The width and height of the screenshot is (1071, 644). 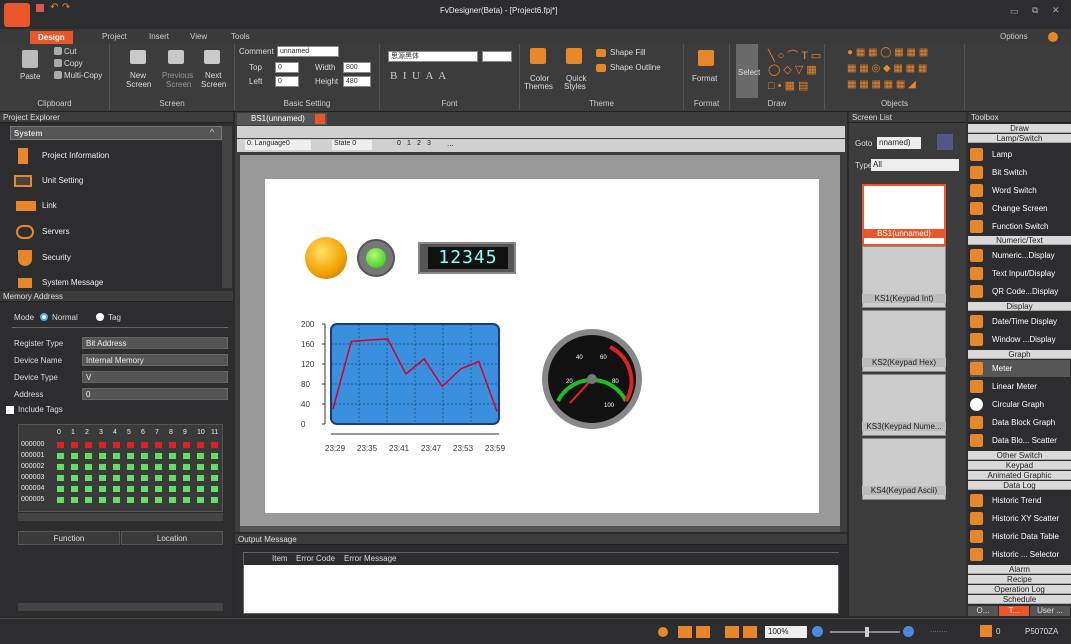 What do you see at coordinates (1019, 138) in the screenshot?
I see `toolbox-cat-lamp: Lamp/Switch` at bounding box center [1019, 138].